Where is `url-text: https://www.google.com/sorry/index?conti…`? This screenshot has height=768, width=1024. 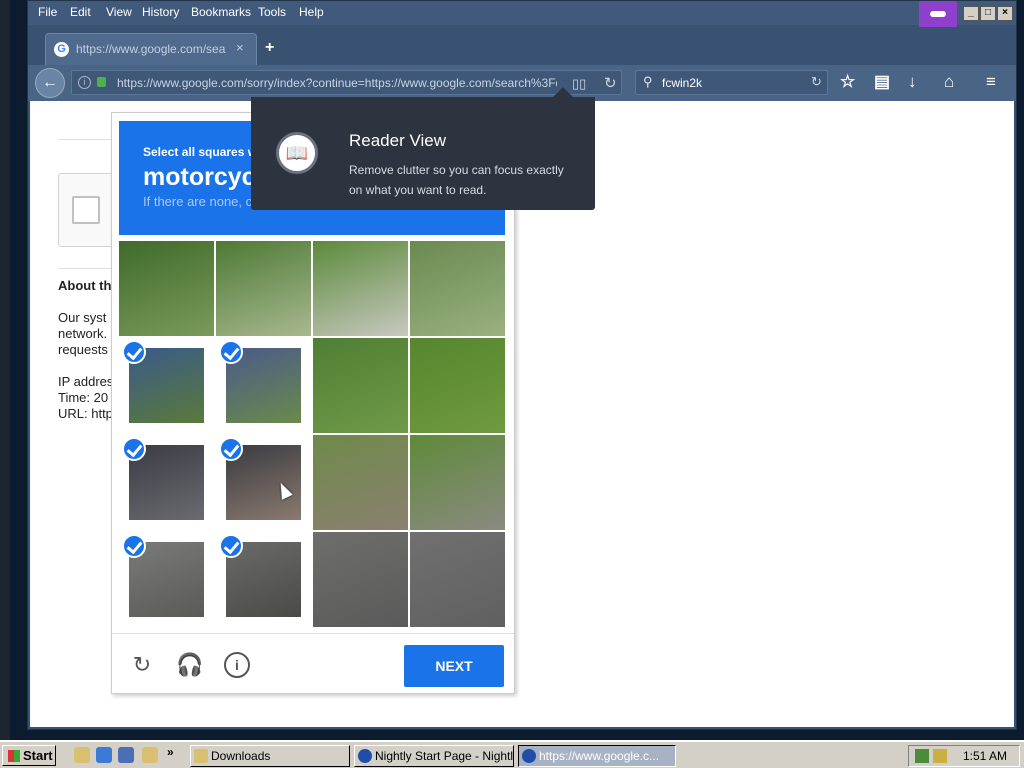 url-text: https://www.google.com/sorry/index?conti… is located at coordinates (337, 83).